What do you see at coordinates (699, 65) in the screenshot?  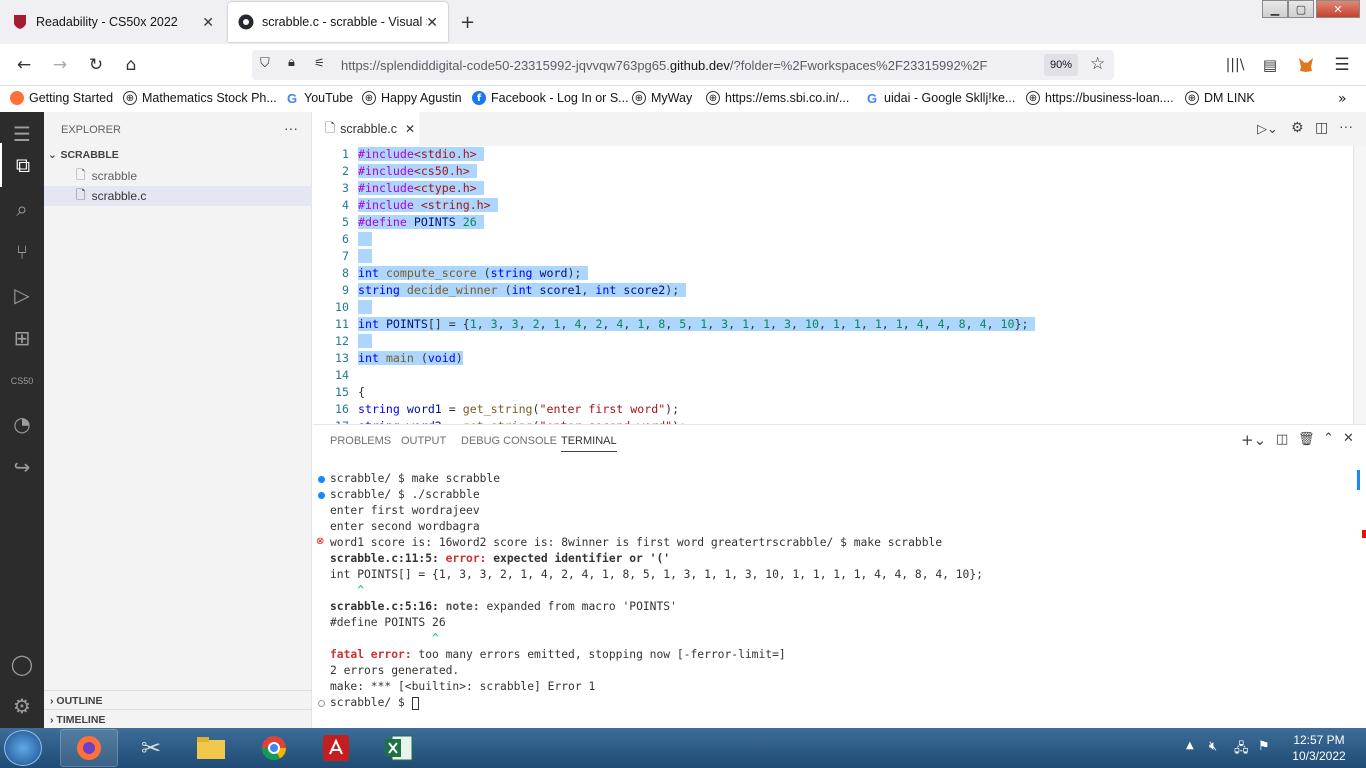 I see `url-domain: github.dev` at bounding box center [699, 65].